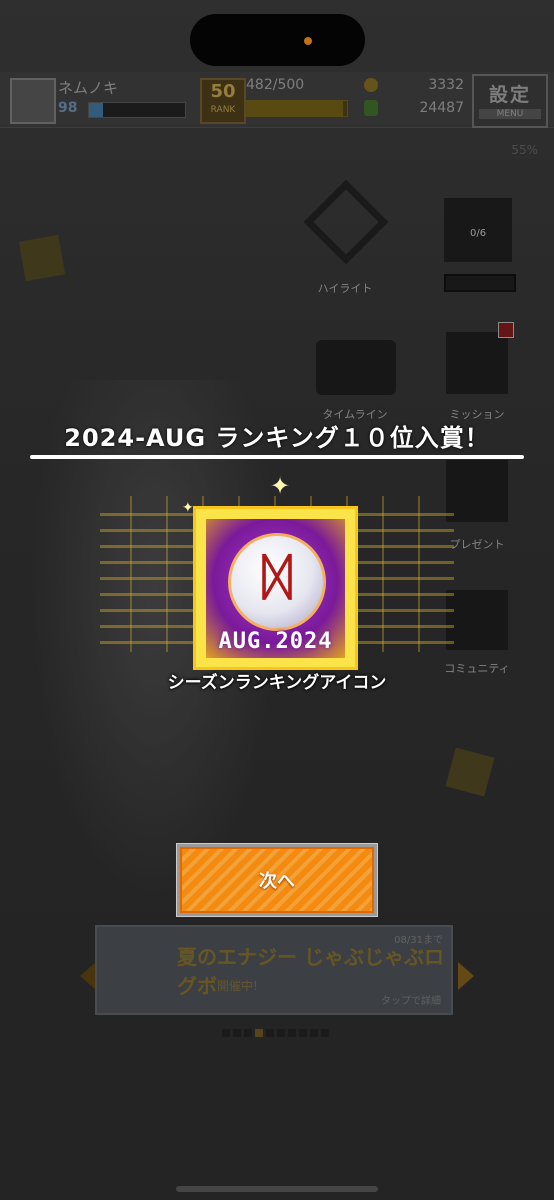 The image size is (554, 1200). I want to click on sparkle-icon: ✦, so click(280, 486).